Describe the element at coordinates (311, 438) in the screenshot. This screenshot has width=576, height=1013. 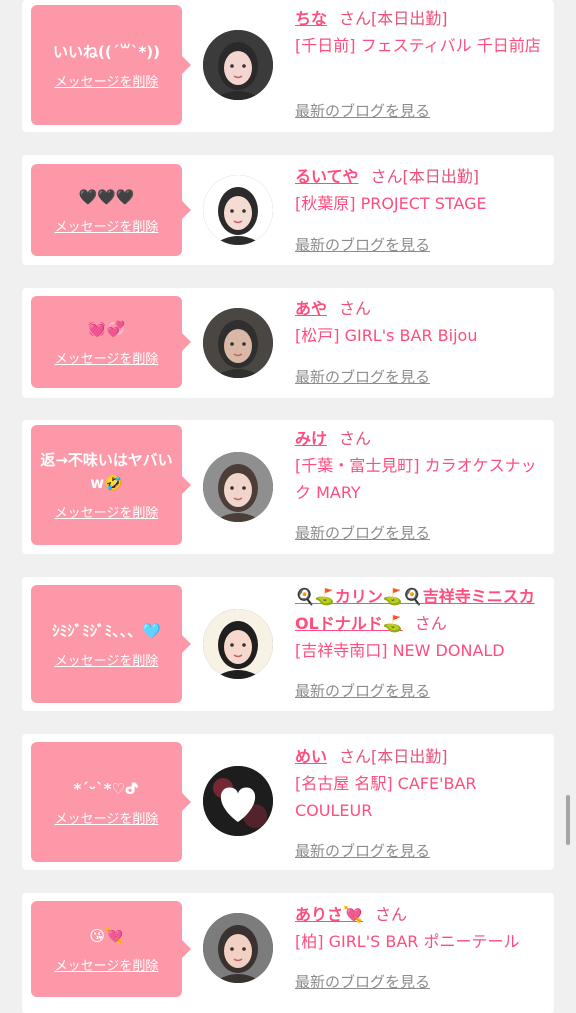
I see `cast-name-link: みけ` at that location.